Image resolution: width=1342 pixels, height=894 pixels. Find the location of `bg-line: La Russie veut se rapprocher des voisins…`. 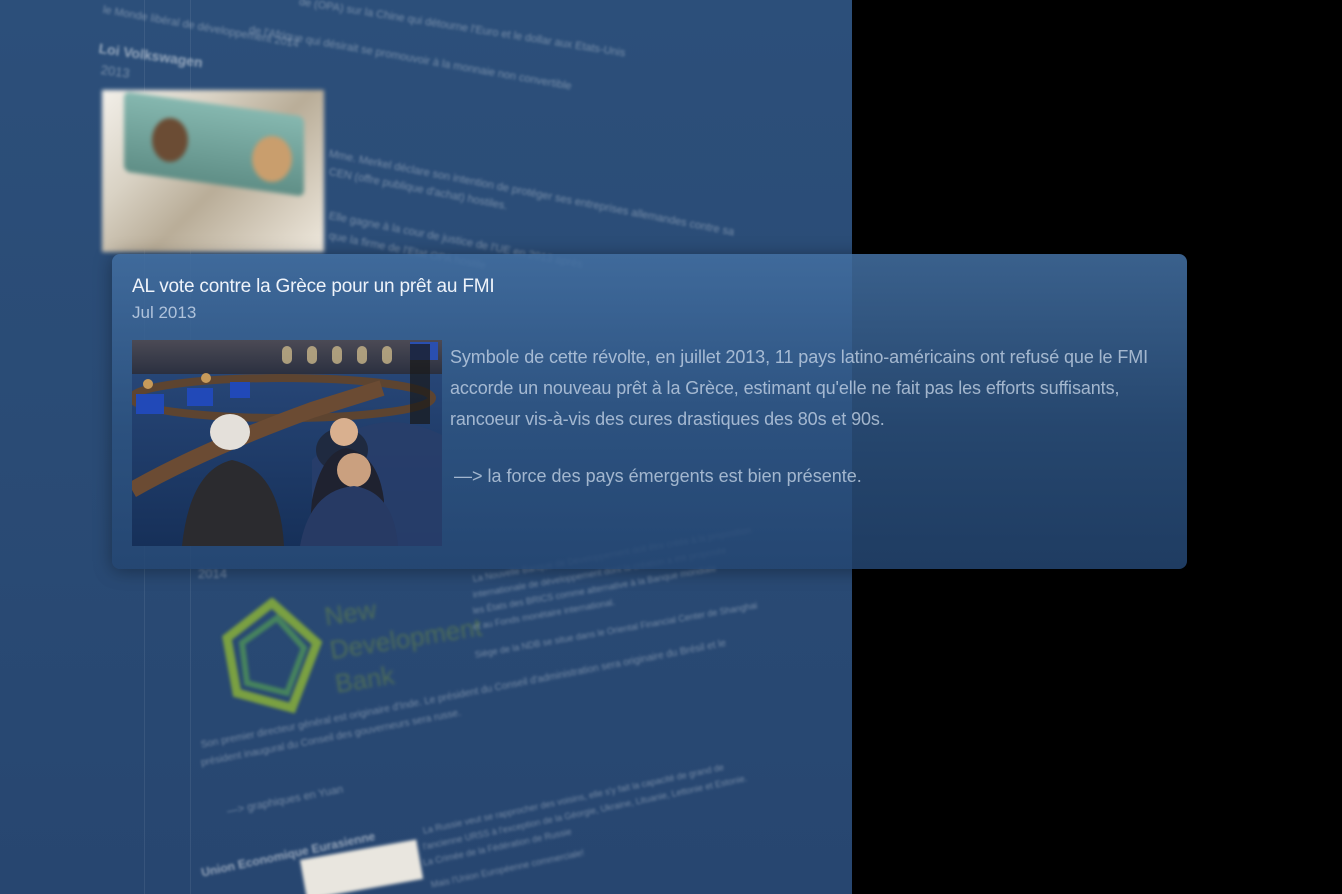

bg-line: La Russie veut se rapprocher des voisins… is located at coordinates (573, 799).